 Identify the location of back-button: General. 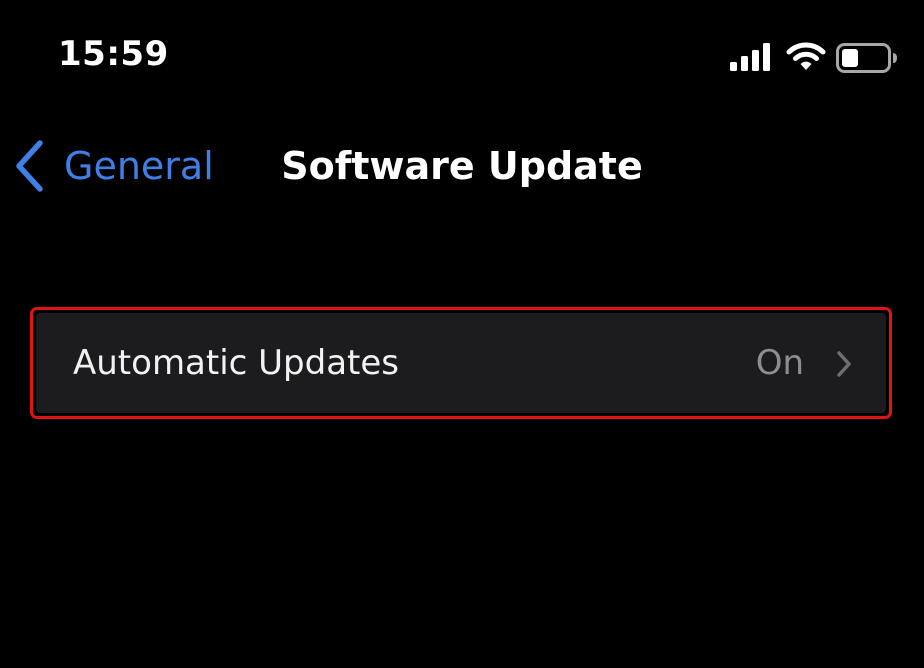
(114, 166).